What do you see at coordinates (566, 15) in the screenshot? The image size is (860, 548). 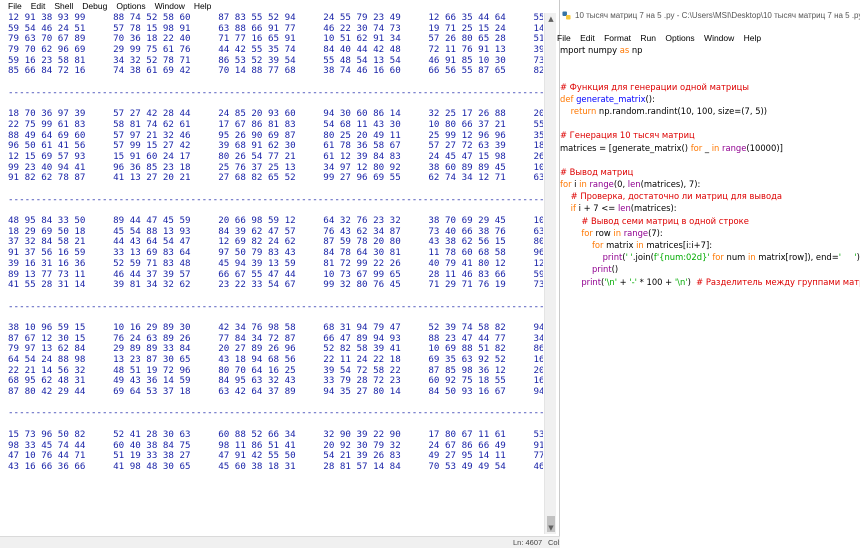 I see `python-icon` at bounding box center [566, 15].